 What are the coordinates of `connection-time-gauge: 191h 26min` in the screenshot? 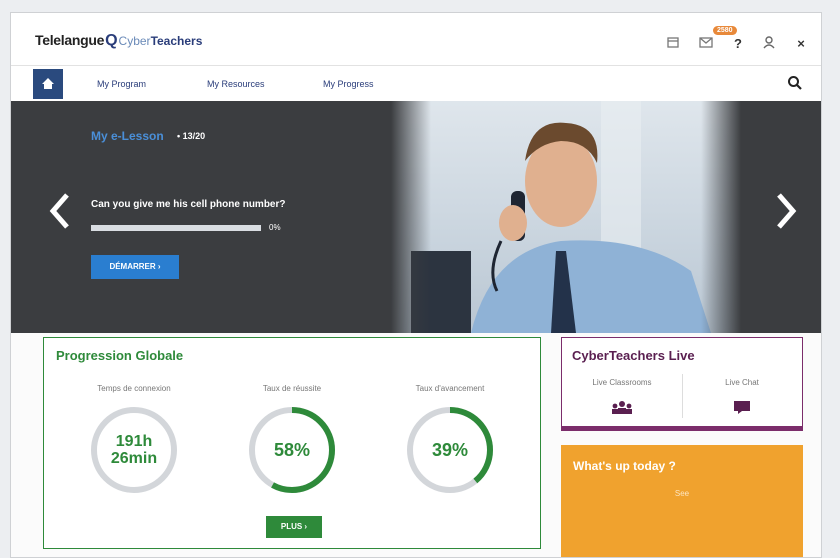 It's located at (134, 450).